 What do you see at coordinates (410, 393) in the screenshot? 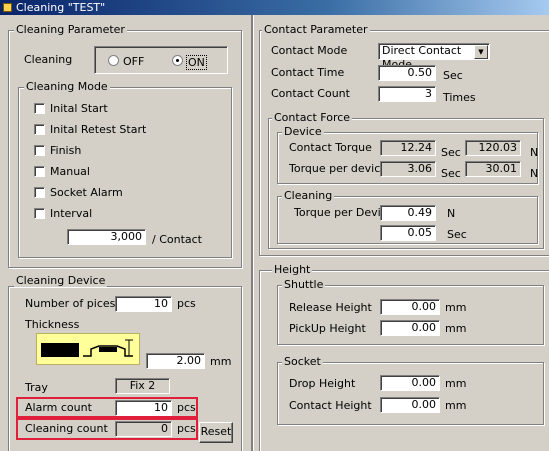
I see `socket-group` at bounding box center [410, 393].